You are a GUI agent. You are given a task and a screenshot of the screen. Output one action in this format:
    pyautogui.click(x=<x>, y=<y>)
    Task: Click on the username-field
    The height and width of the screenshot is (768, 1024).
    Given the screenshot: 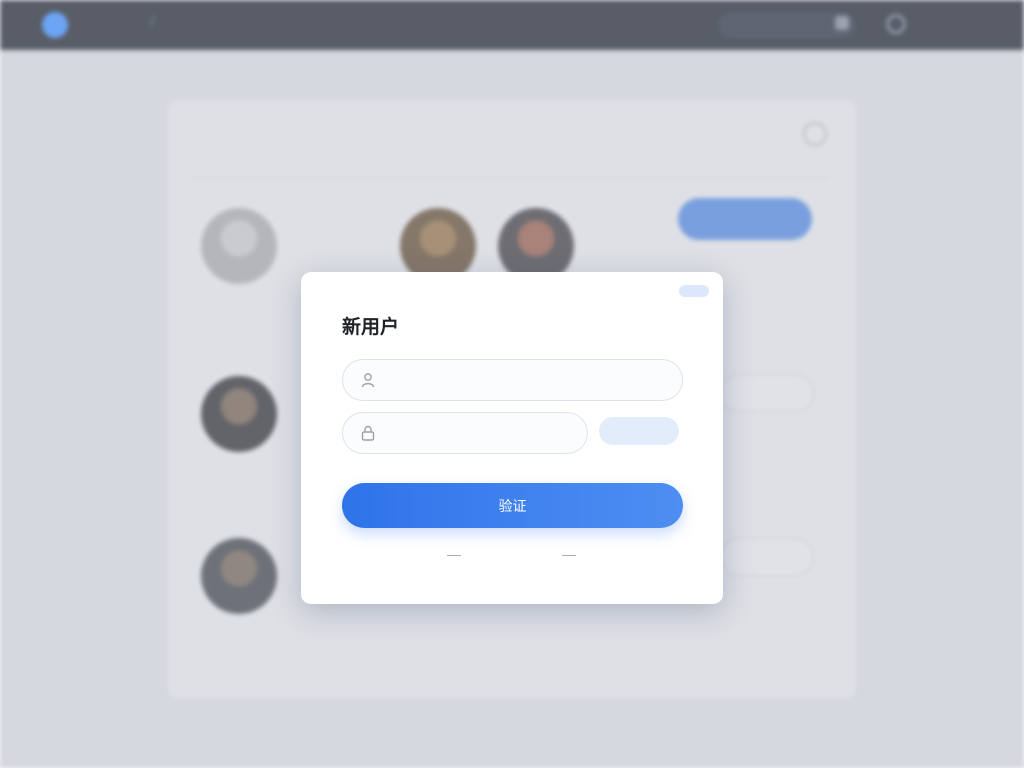 What is the action you would take?
    pyautogui.click(x=512, y=380)
    